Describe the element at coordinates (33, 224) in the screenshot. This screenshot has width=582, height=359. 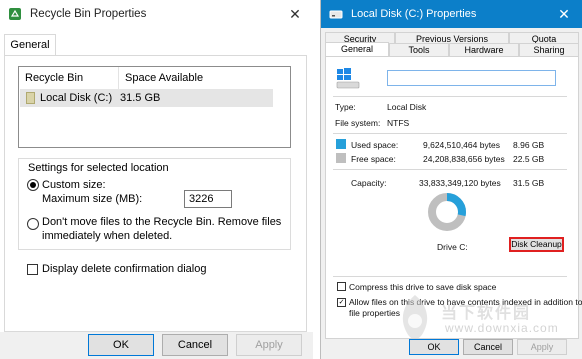
I see `dont-move-radio` at that location.